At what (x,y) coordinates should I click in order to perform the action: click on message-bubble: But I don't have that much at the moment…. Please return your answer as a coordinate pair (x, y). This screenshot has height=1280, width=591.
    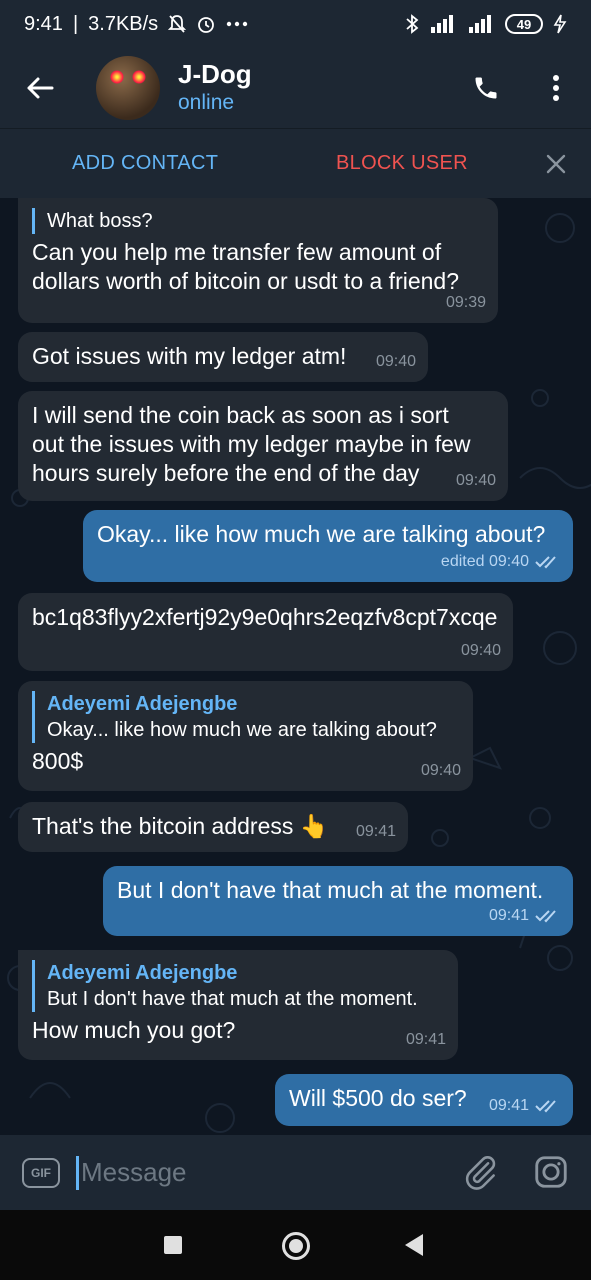
    Looking at the image, I should click on (338, 901).